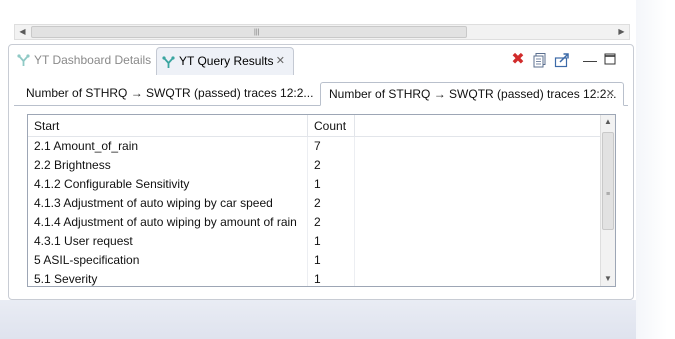 The width and height of the screenshot is (675, 339). What do you see at coordinates (655, 169) in the screenshot?
I see `window-edge` at bounding box center [655, 169].